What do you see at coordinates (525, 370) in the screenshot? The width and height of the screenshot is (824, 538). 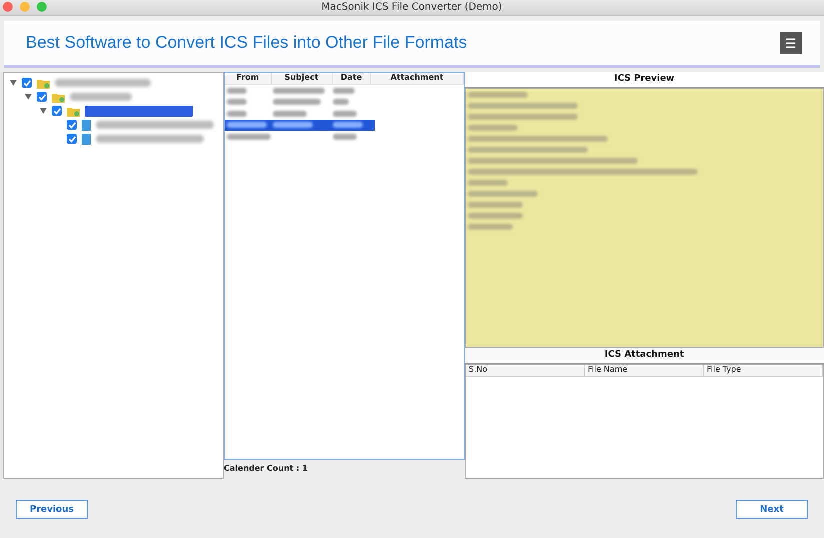 I see `column-header: S.No` at bounding box center [525, 370].